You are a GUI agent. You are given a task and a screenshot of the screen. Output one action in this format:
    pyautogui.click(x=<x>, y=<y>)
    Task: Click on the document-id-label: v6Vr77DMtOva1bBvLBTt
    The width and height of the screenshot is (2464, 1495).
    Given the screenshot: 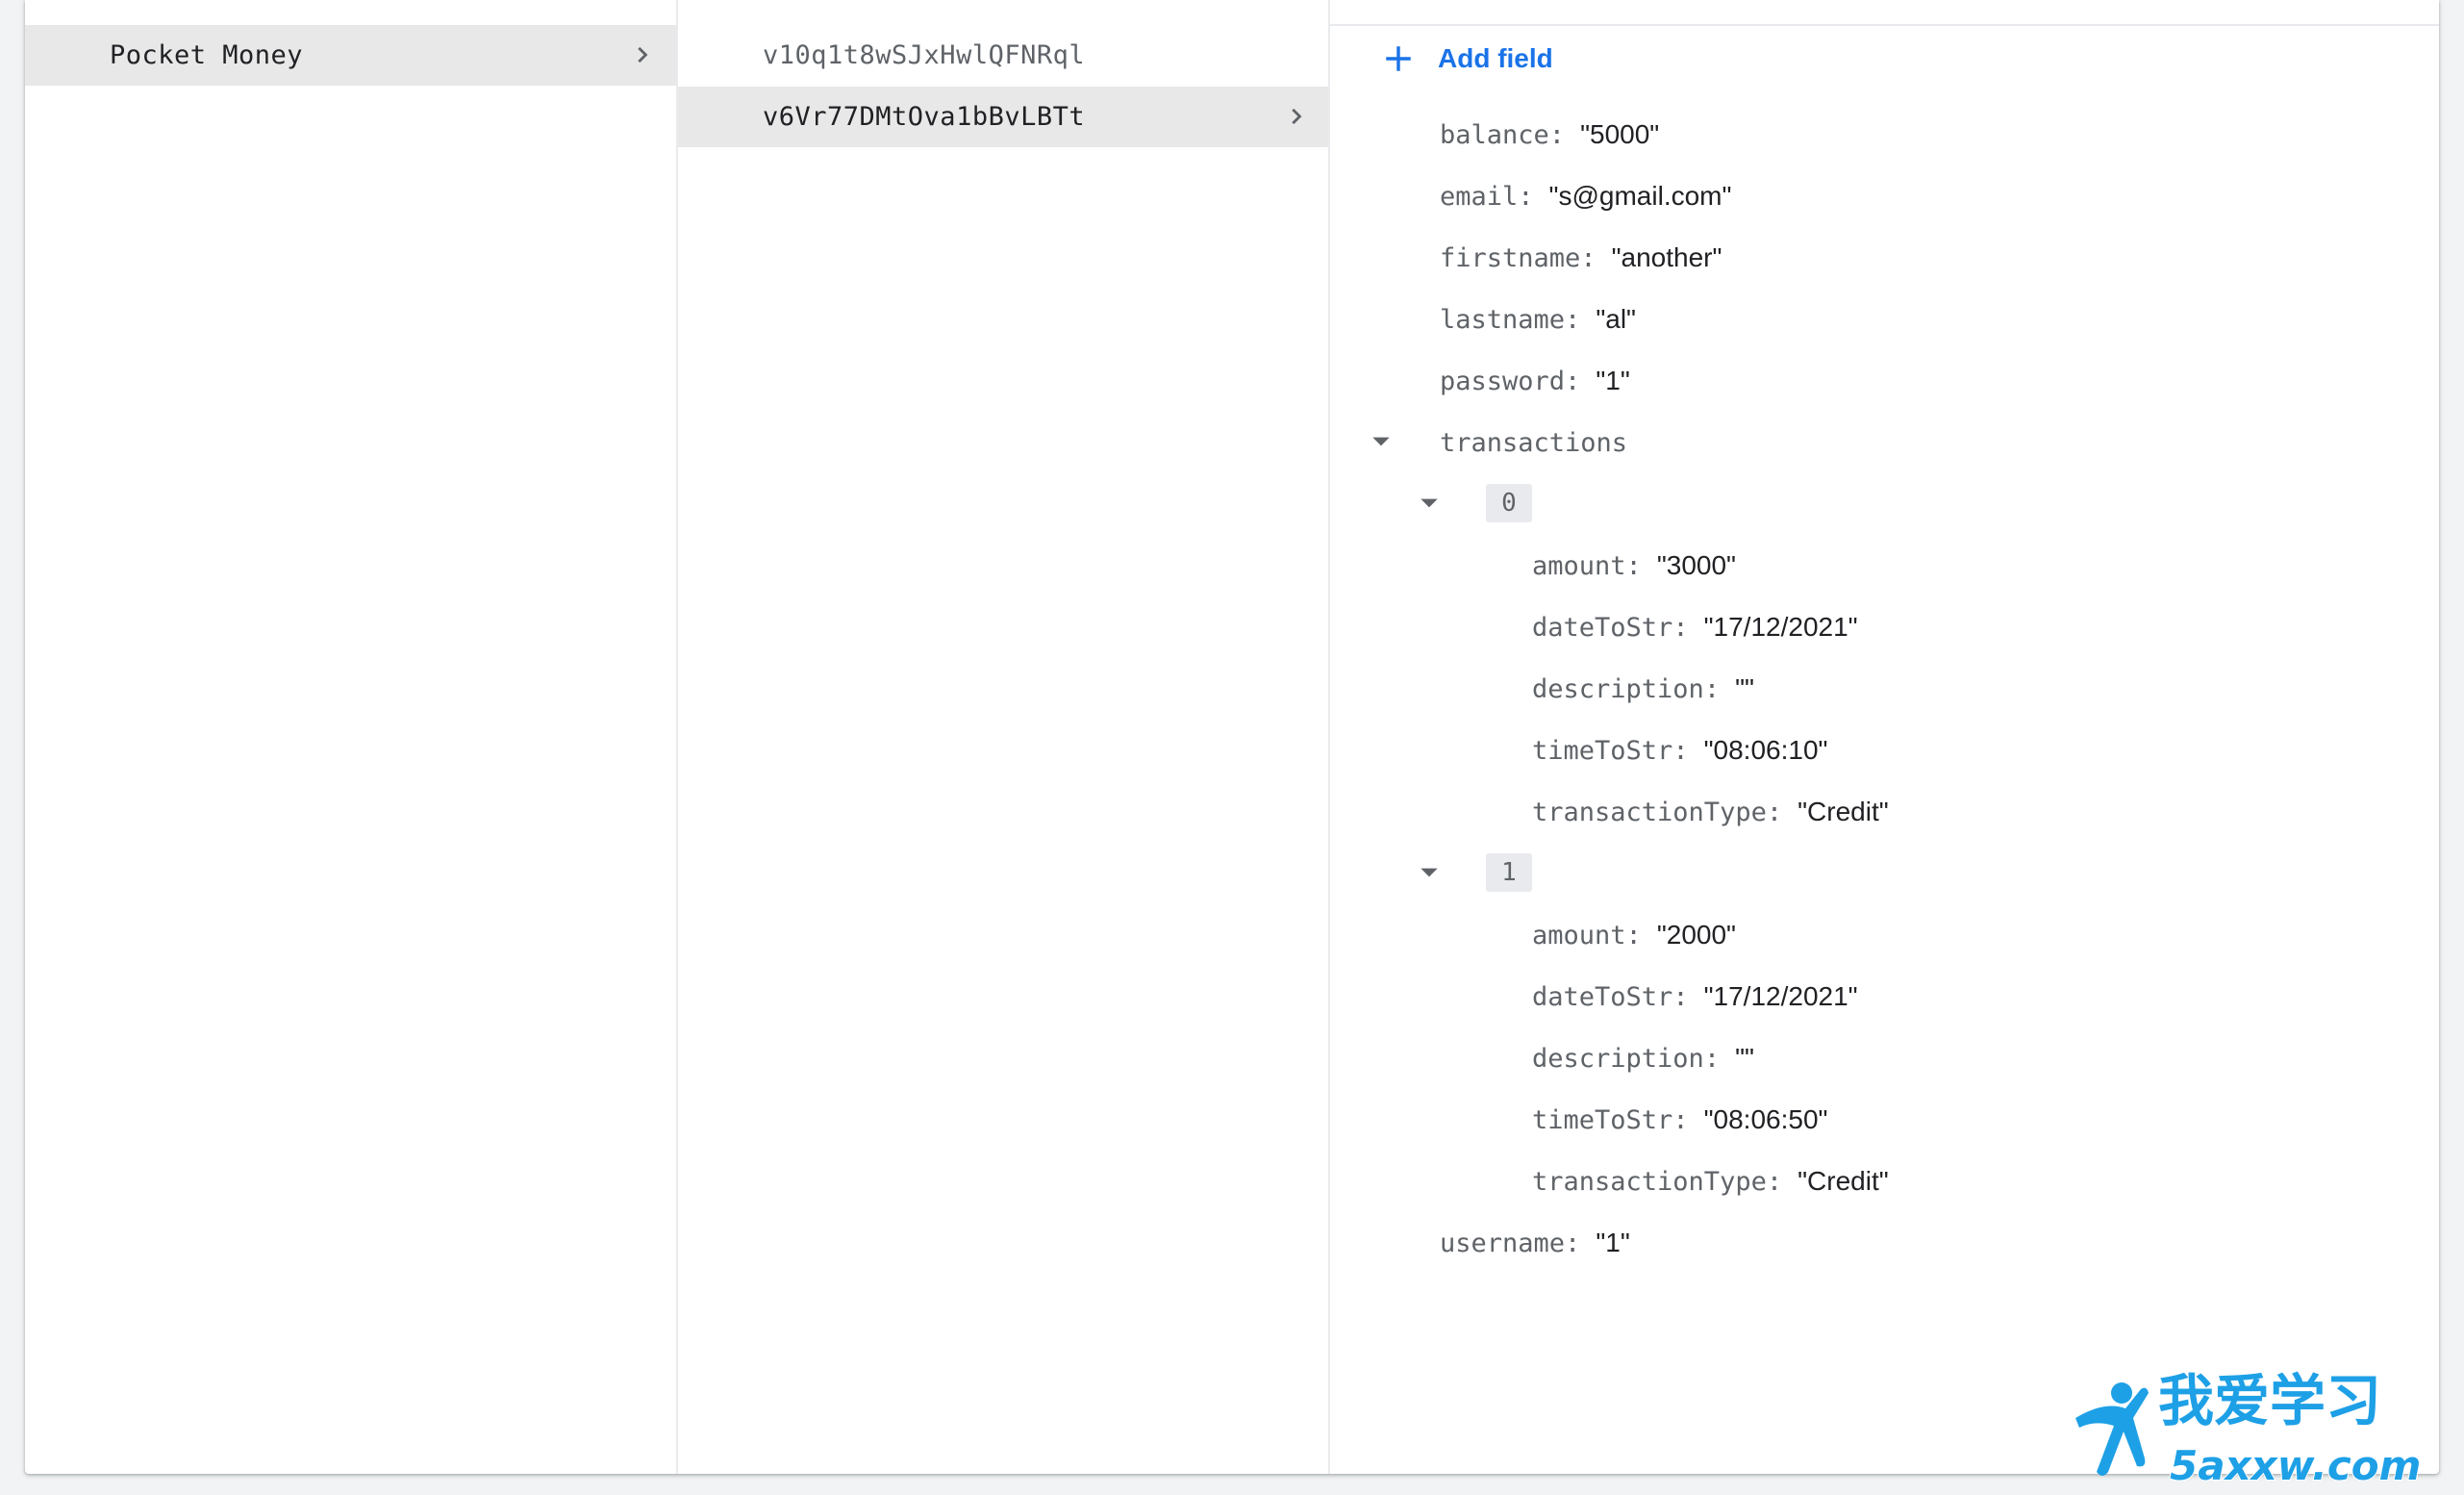 What is the action you would take?
    pyautogui.click(x=924, y=117)
    